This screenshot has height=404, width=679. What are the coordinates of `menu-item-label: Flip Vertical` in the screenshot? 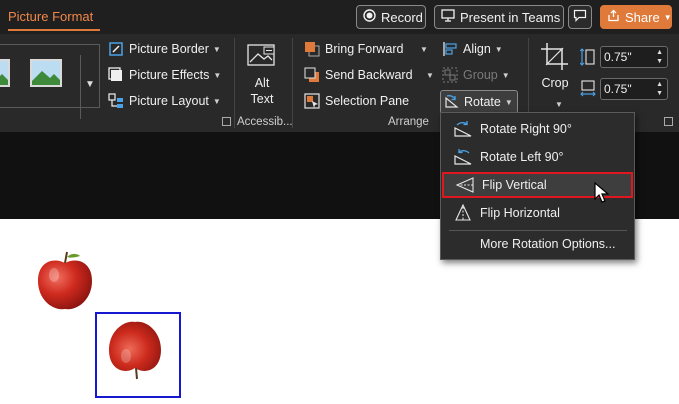 It's located at (514, 185).